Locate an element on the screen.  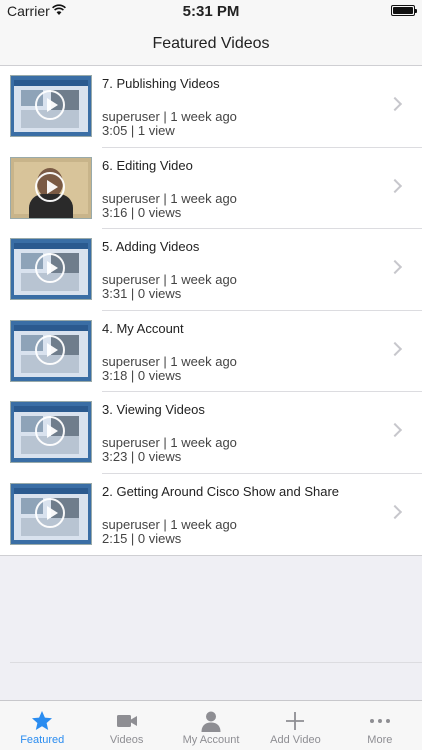
video-title: 3. Viewing Videos is located at coordinates (153, 409).